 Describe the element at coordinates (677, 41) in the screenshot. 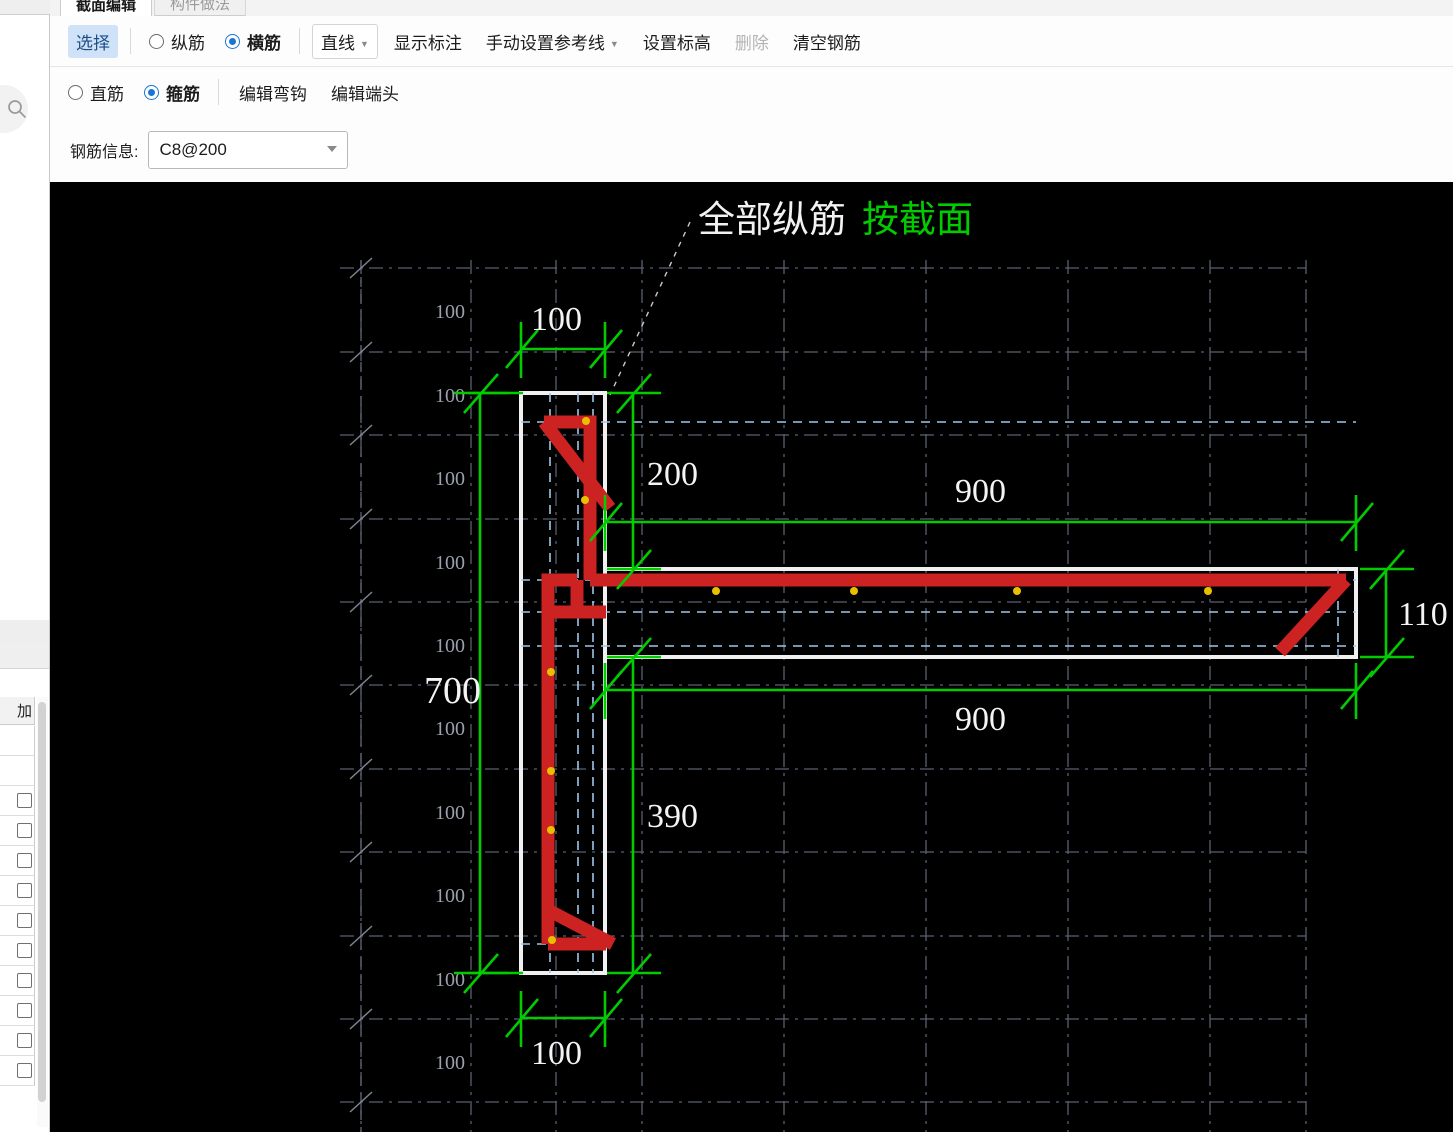

I see `set-elevation-button: 设置标高` at that location.